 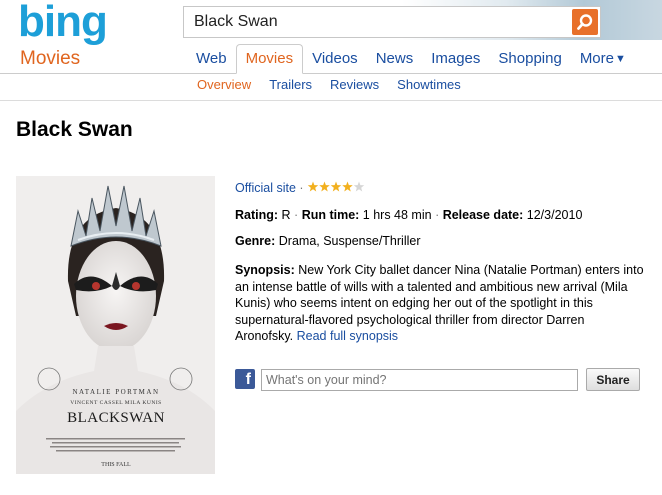 What do you see at coordinates (269, 59) in the screenshot?
I see `tab-movies: Movies` at bounding box center [269, 59].